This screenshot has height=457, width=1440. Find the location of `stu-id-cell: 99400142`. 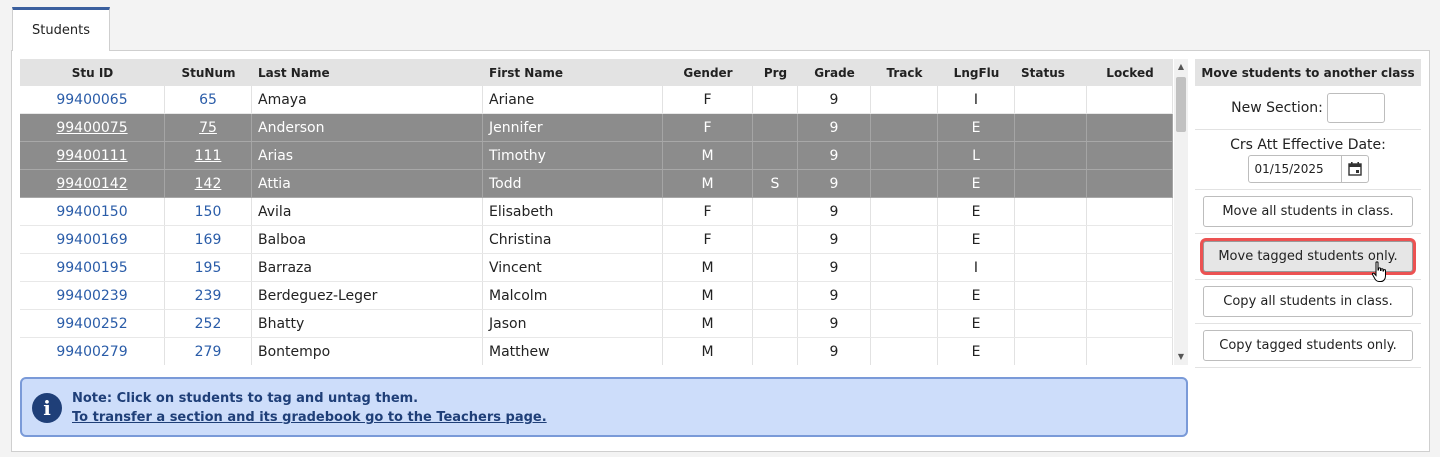

stu-id-cell: 99400142 is located at coordinates (92, 183).